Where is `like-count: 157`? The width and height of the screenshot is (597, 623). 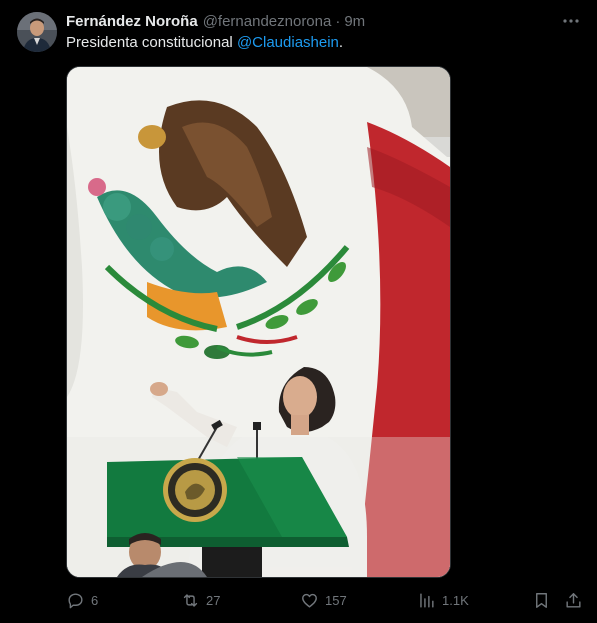
like-count: 157 is located at coordinates (336, 600).